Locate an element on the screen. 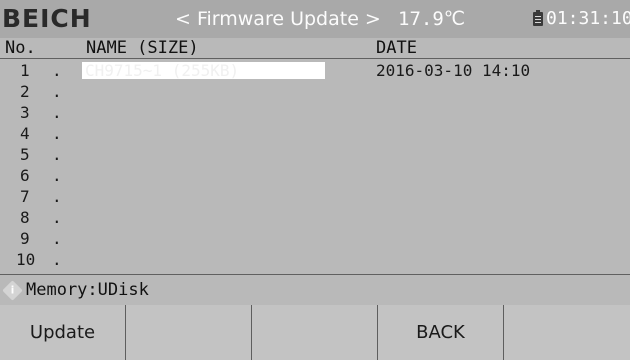 The width and height of the screenshot is (630, 360). row-number: 10 is located at coordinates (26, 259).